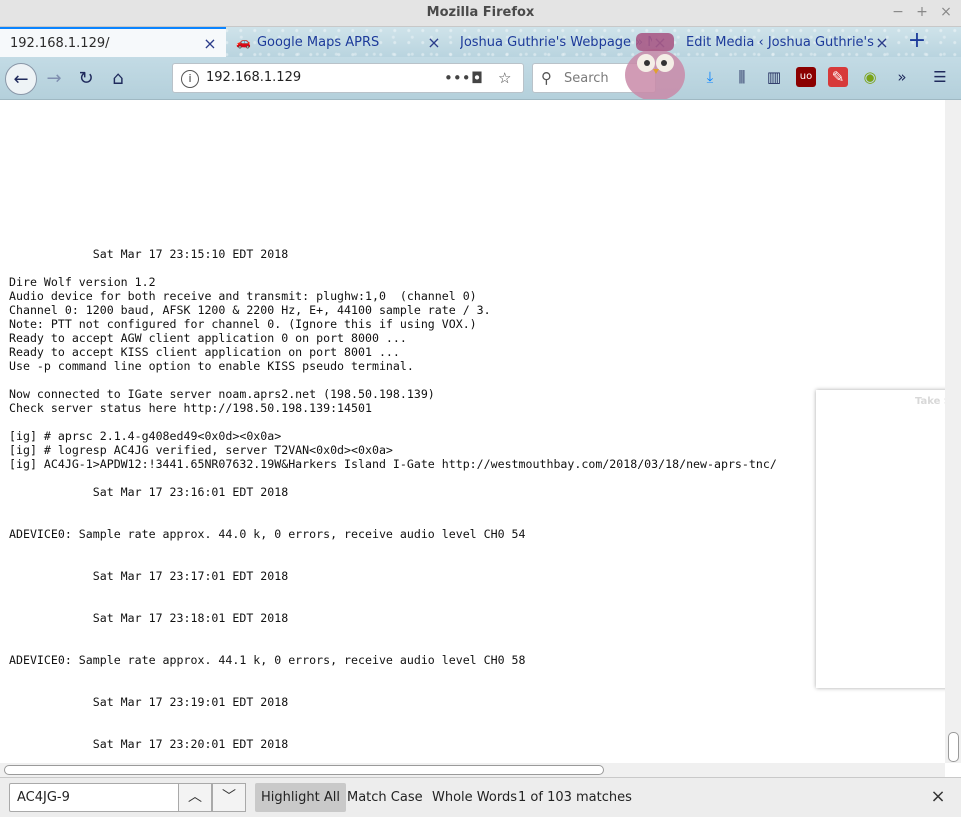 The image size is (961, 817). I want to click on find-status: 1 of 103 matches, so click(575, 797).